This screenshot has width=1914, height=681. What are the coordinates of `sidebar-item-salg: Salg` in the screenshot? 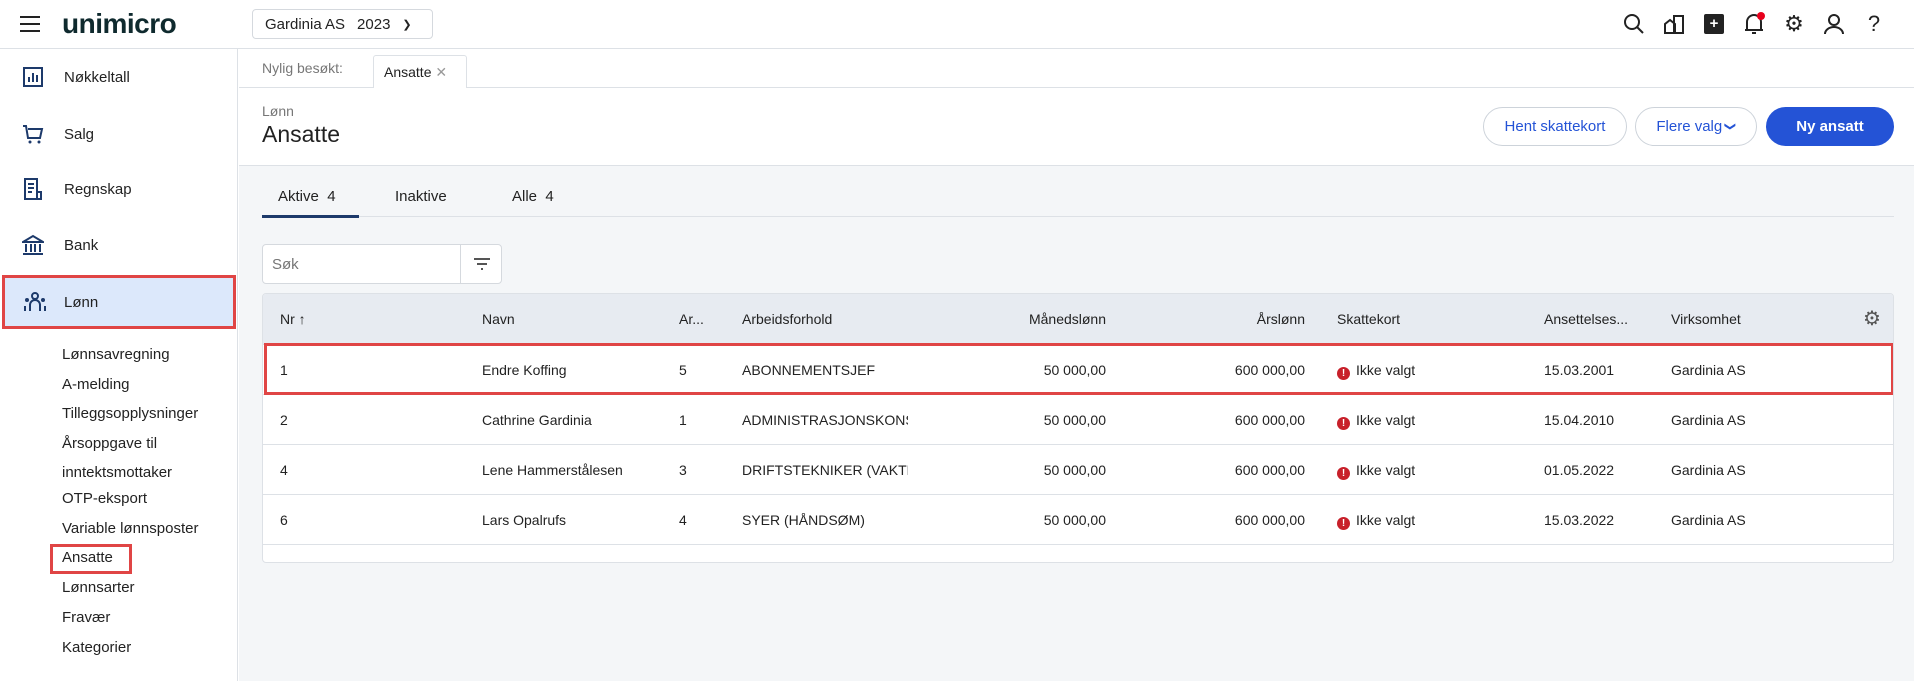 It's located at (119, 134).